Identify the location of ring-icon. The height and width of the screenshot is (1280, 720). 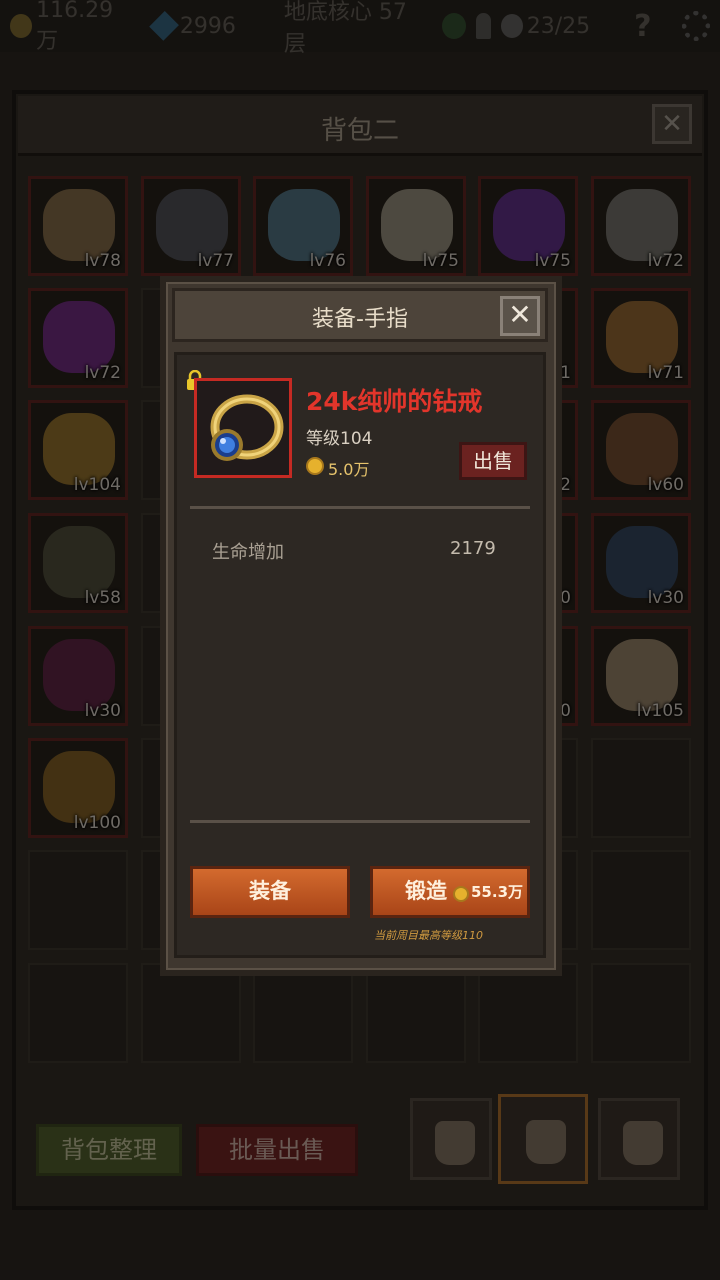
(247, 427).